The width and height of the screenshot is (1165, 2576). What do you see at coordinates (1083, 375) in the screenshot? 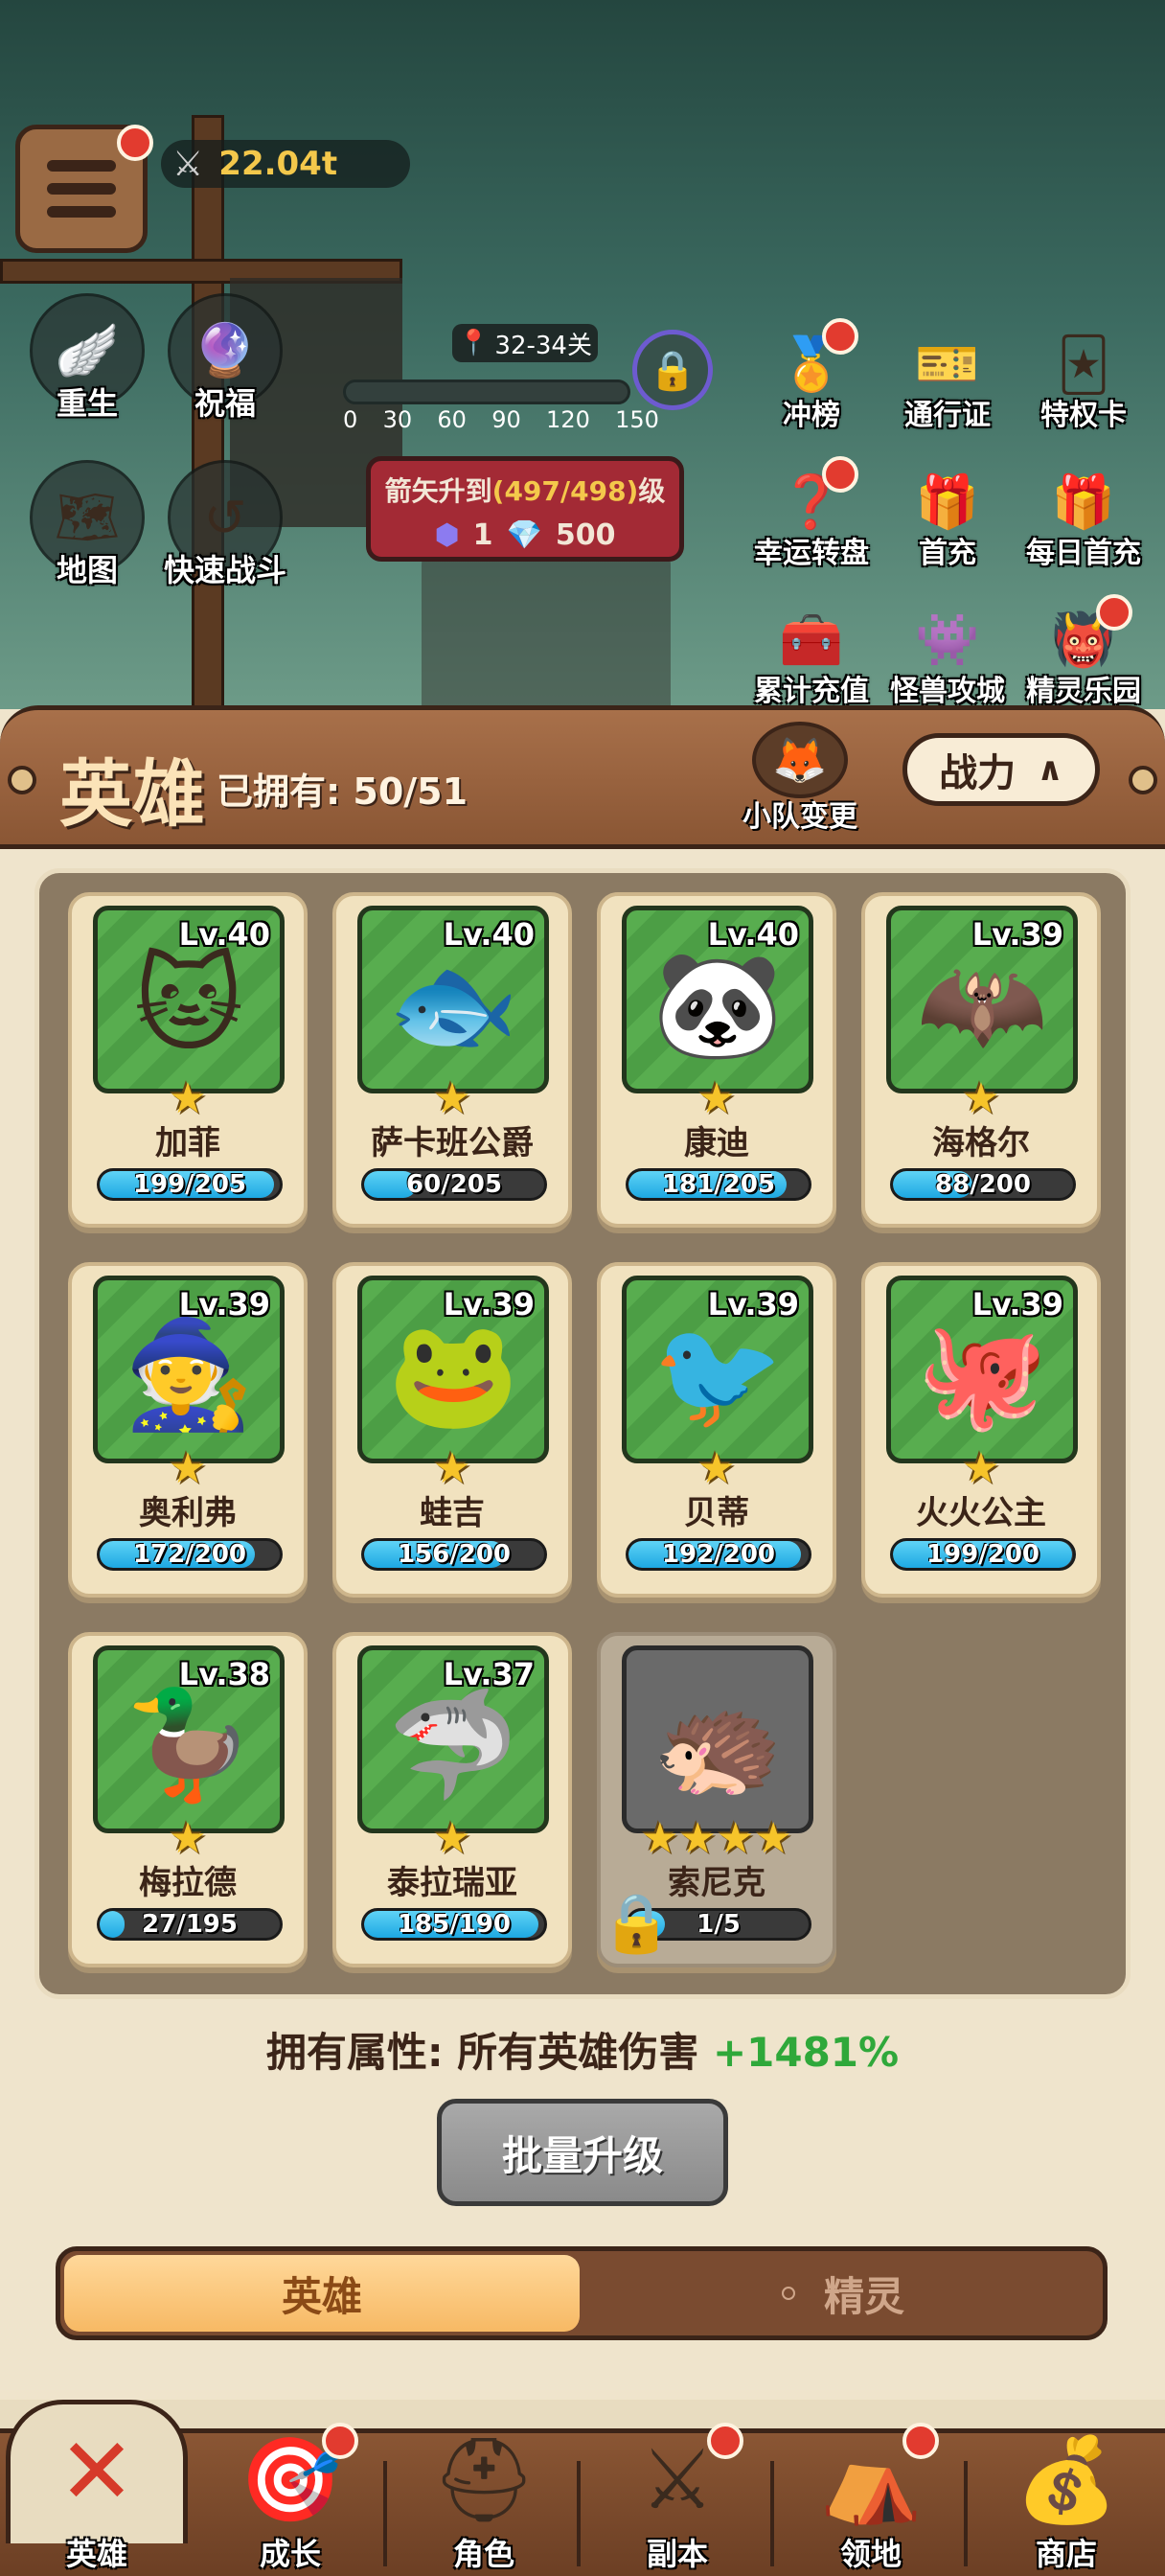
I see `privilege-card-button: 🃏 特权卡` at bounding box center [1083, 375].